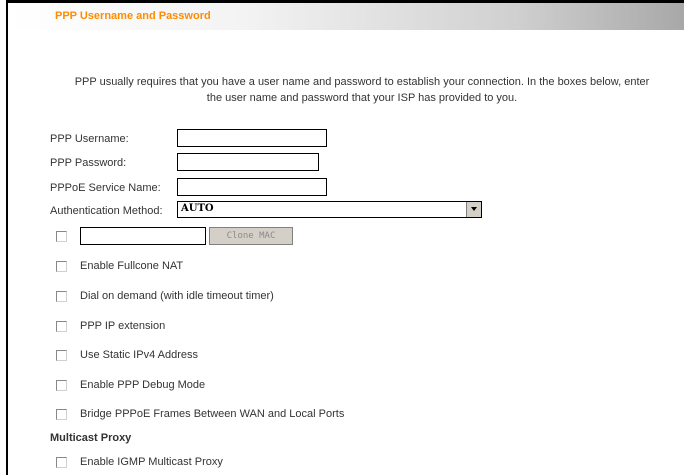  Describe the element at coordinates (143, 236) in the screenshot. I see `mac-address-input` at that location.